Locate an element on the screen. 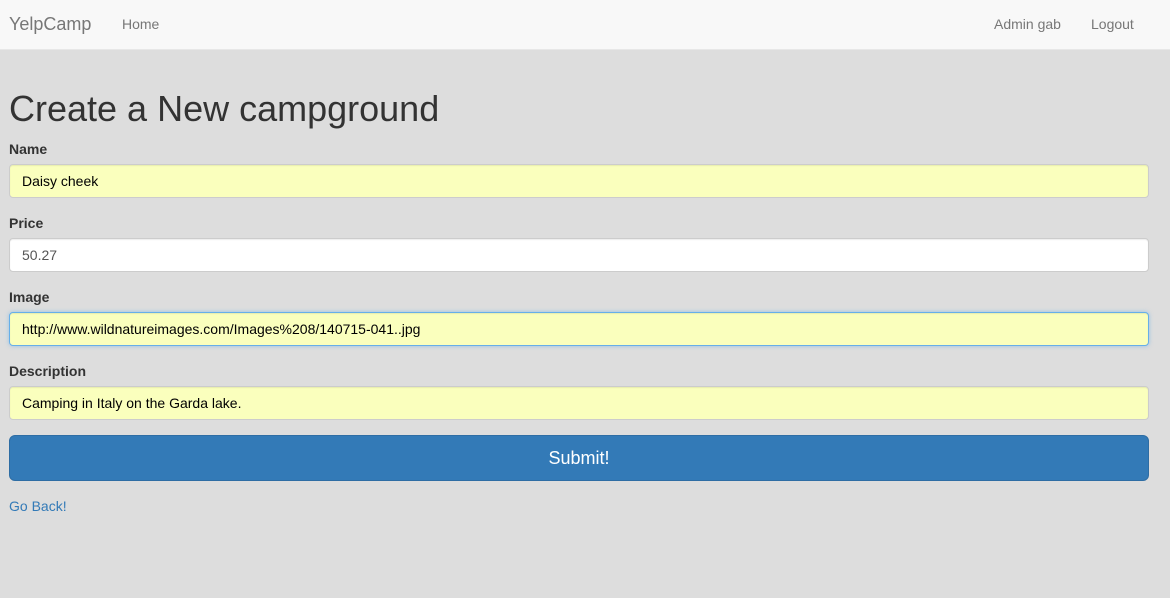 This screenshot has height=598, width=1170. submit-button: Submit! is located at coordinates (579, 458).